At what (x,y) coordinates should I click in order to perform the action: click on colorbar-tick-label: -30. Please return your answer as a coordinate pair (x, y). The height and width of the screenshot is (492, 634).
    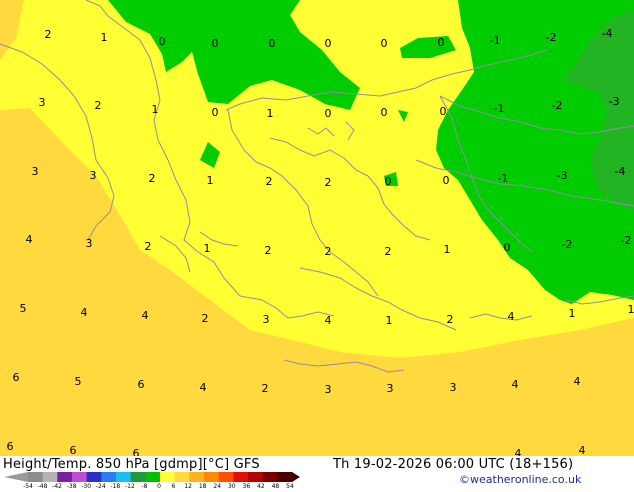
    Looking at the image, I should click on (86, 487).